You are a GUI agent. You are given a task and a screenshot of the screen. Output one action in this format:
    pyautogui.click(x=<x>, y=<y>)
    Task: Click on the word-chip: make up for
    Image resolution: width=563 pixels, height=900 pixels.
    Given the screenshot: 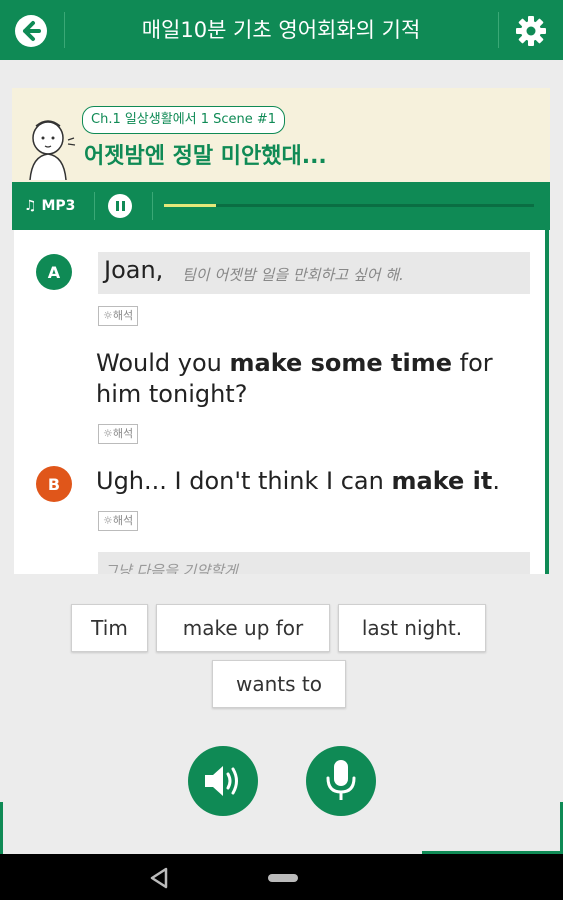 What is the action you would take?
    pyautogui.click(x=243, y=628)
    